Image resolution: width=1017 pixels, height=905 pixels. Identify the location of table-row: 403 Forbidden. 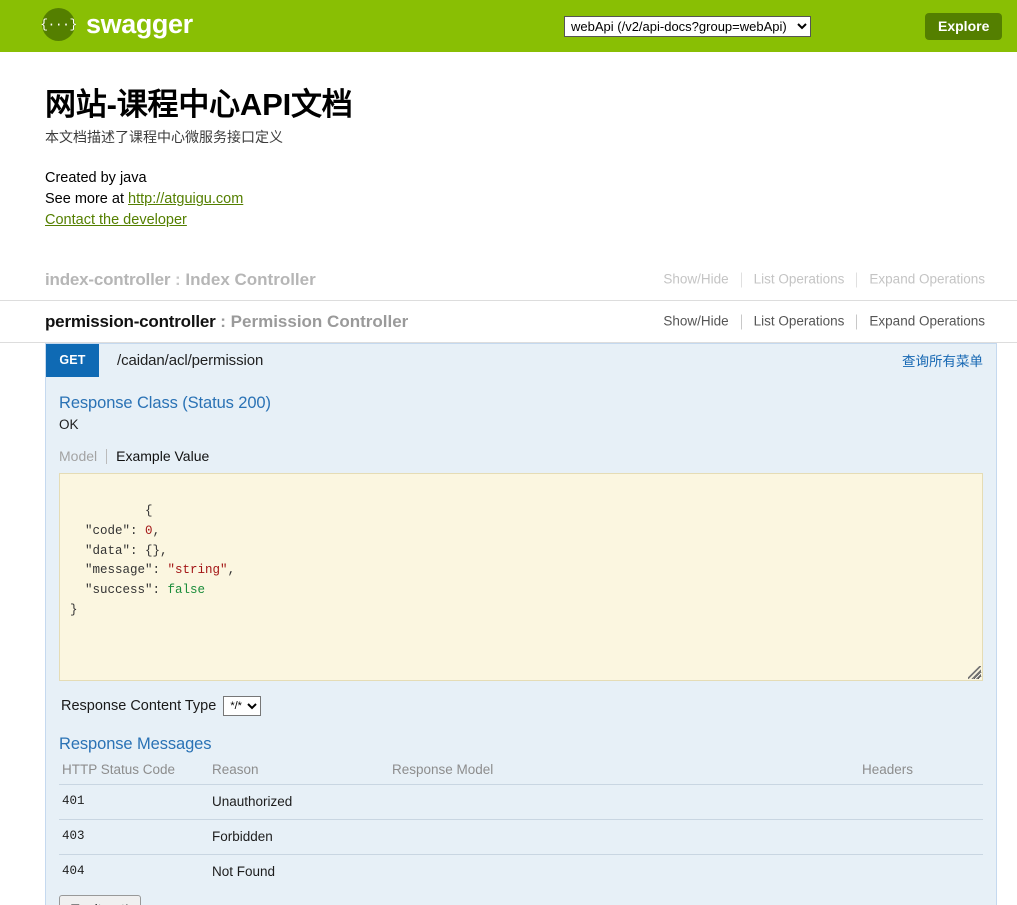
(521, 837).